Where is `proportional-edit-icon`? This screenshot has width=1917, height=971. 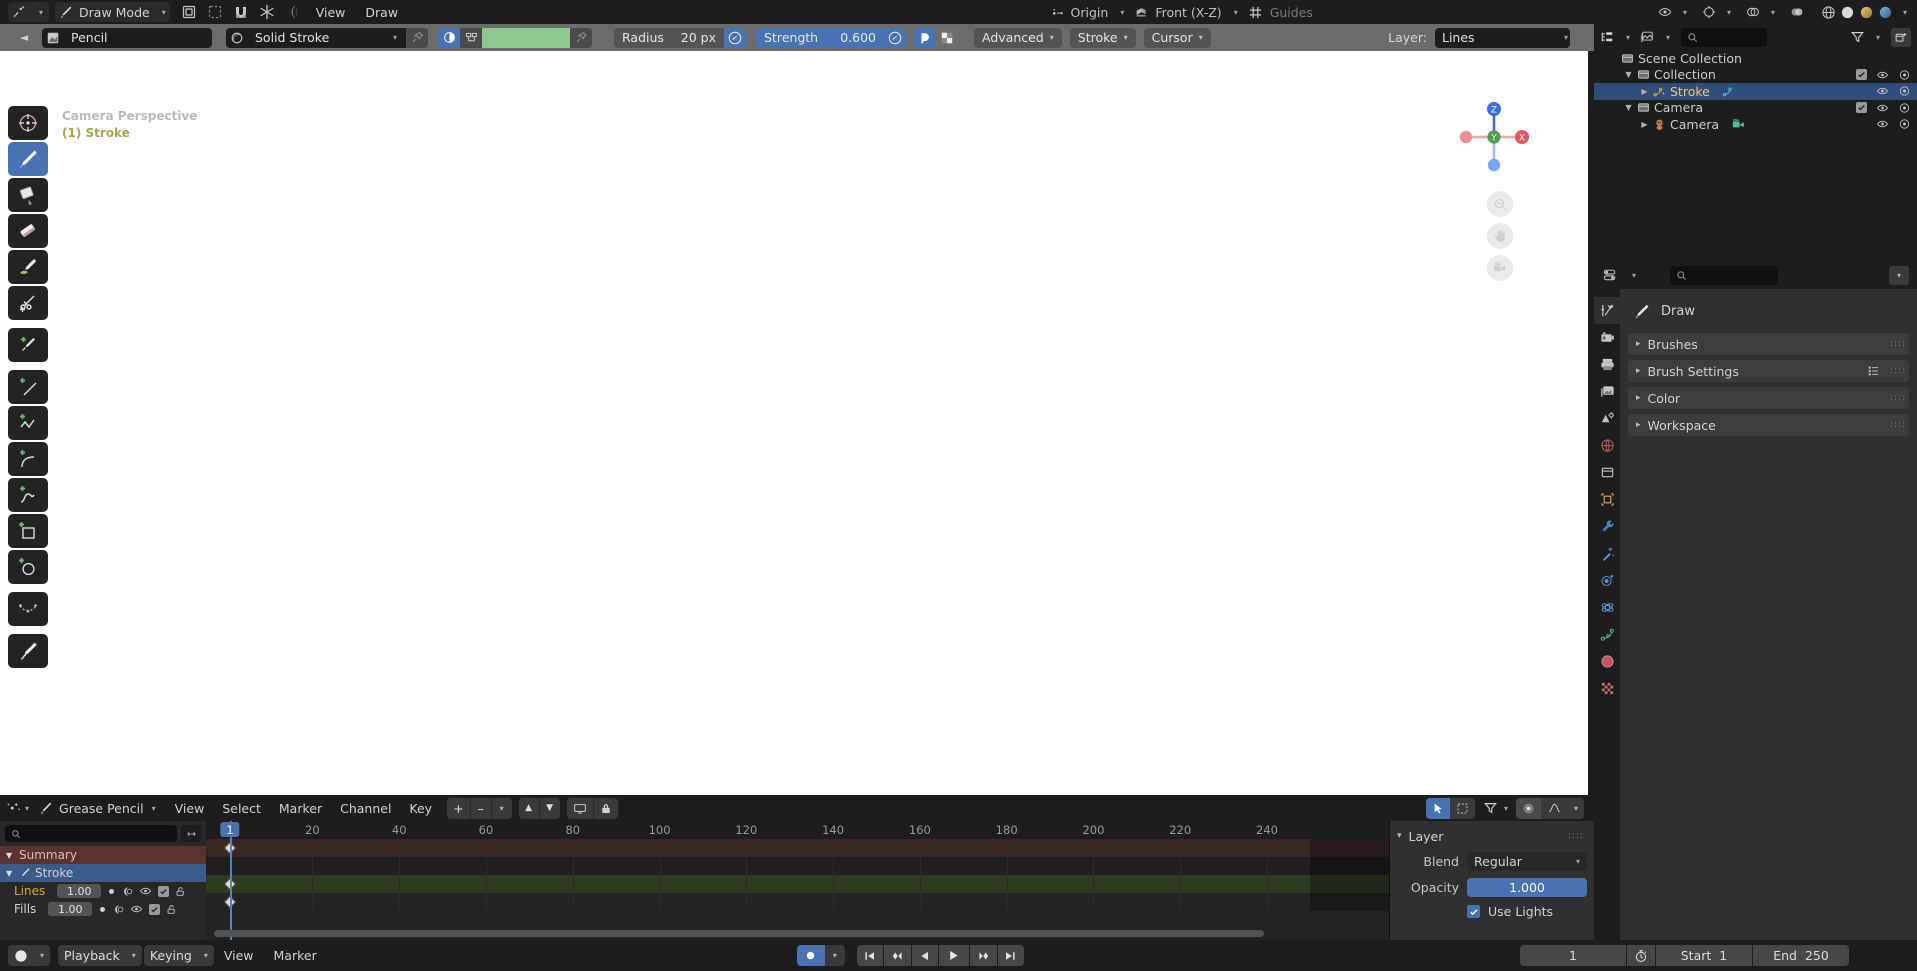
proportional-edit-icon is located at coordinates (267, 12).